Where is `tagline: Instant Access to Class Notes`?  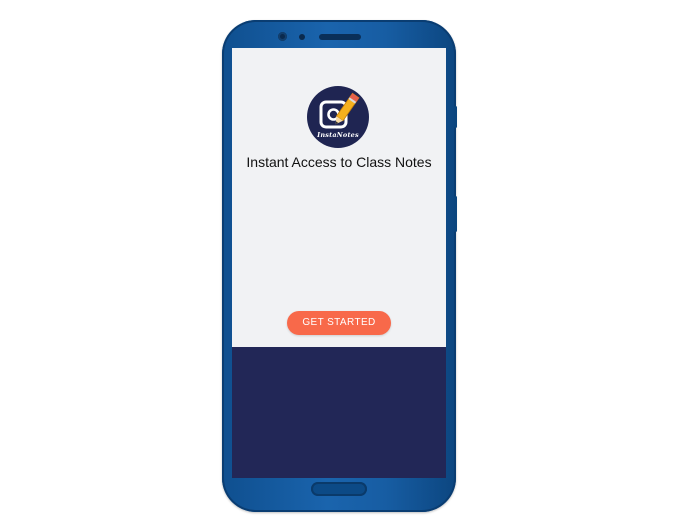
tagline: Instant Access to Class Notes is located at coordinates (339, 162).